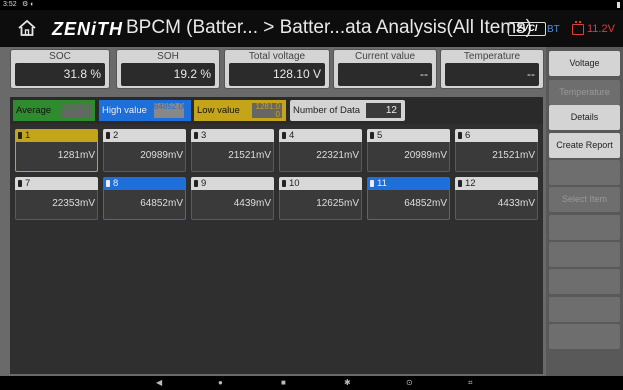 This screenshot has height=390, width=623. Describe the element at coordinates (283, 382) in the screenshot. I see `recent-apps-icon: ■` at that location.